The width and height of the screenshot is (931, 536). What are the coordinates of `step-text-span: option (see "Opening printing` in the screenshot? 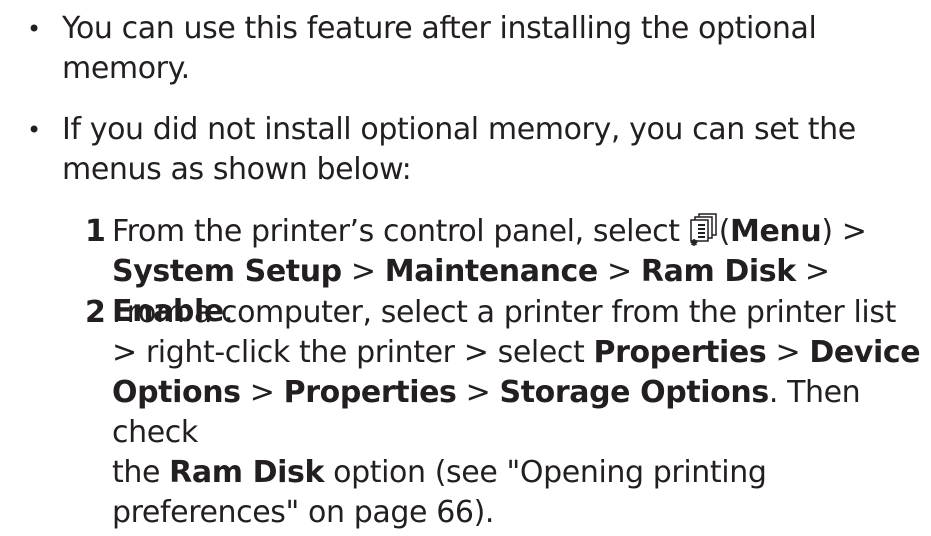 It's located at (545, 472).